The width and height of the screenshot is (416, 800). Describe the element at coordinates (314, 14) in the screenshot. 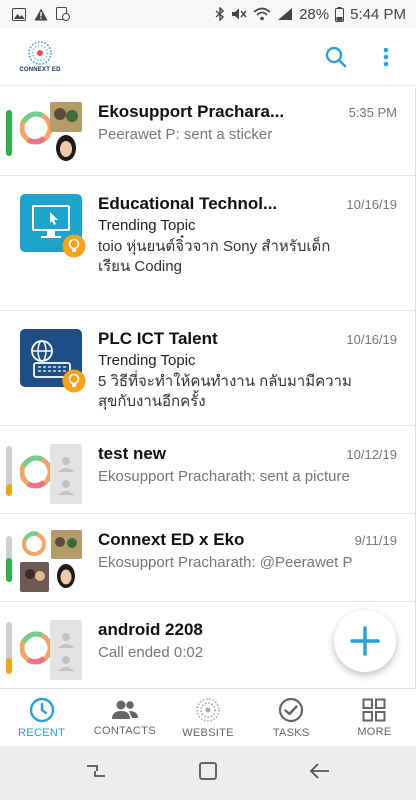

I see `battery-percent: 28%` at that location.